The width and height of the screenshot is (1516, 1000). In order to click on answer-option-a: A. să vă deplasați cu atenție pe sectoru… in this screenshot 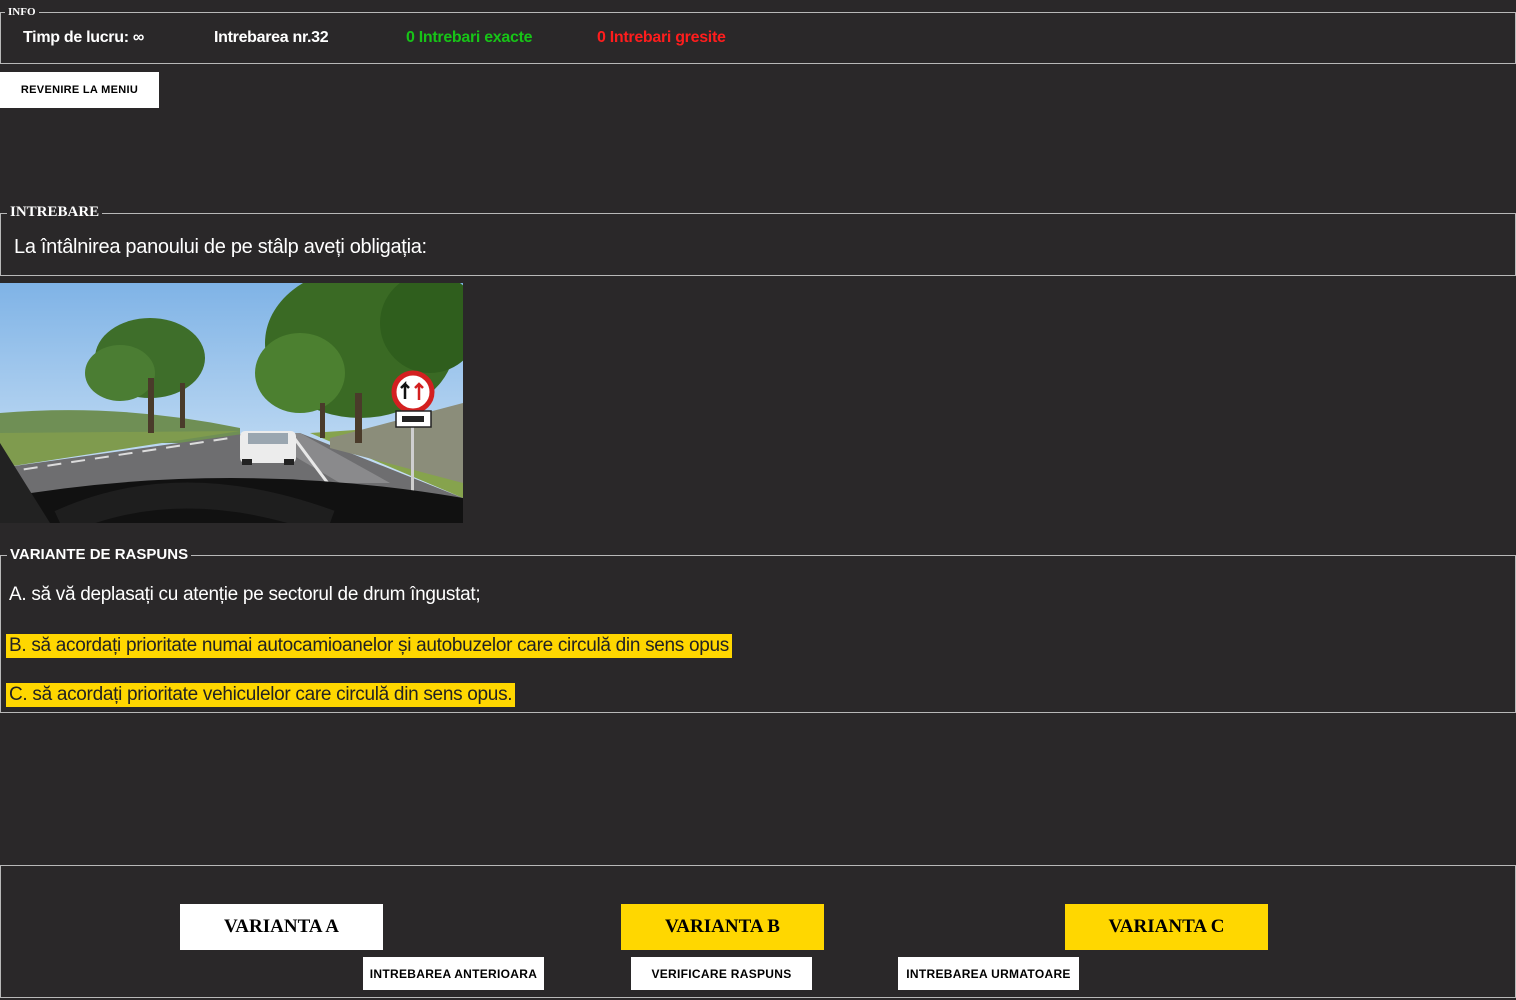, I will do `click(244, 595)`.